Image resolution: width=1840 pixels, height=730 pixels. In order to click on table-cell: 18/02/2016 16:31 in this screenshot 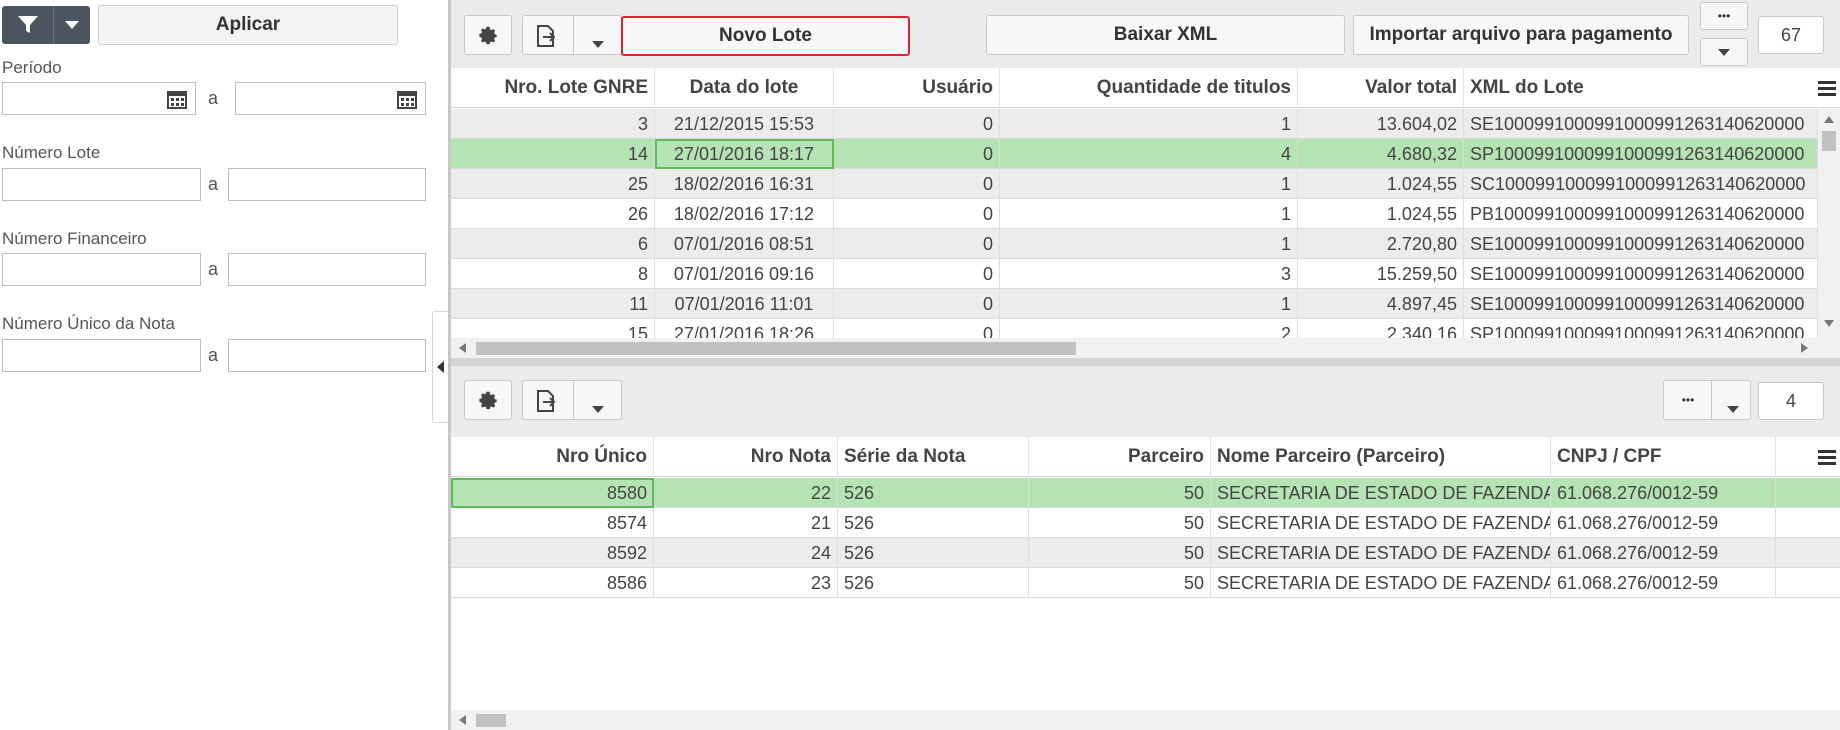, I will do `click(744, 184)`.